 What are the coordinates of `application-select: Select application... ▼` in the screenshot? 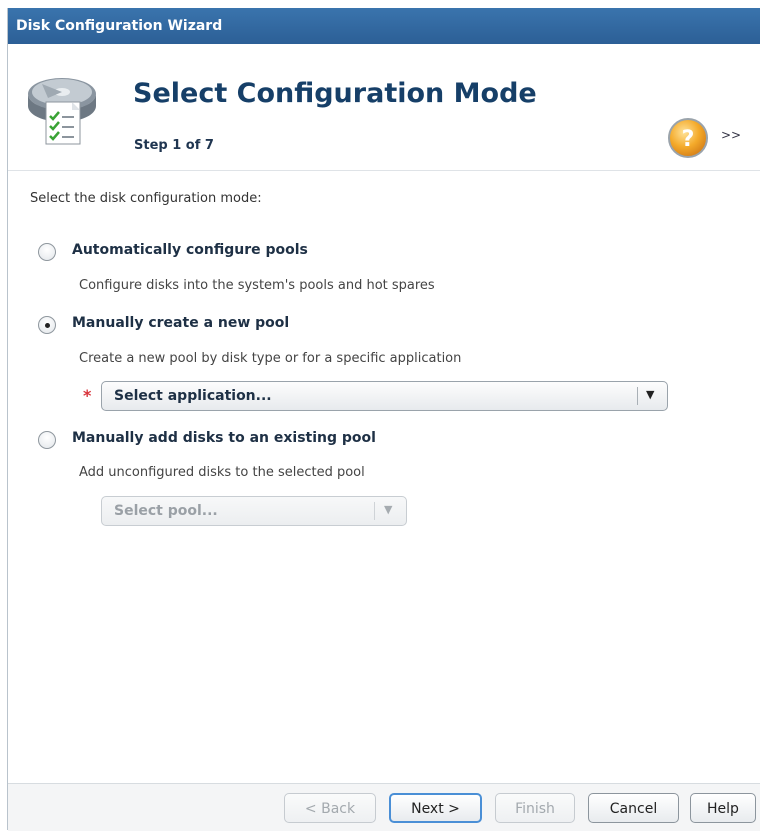 It's located at (384, 396).